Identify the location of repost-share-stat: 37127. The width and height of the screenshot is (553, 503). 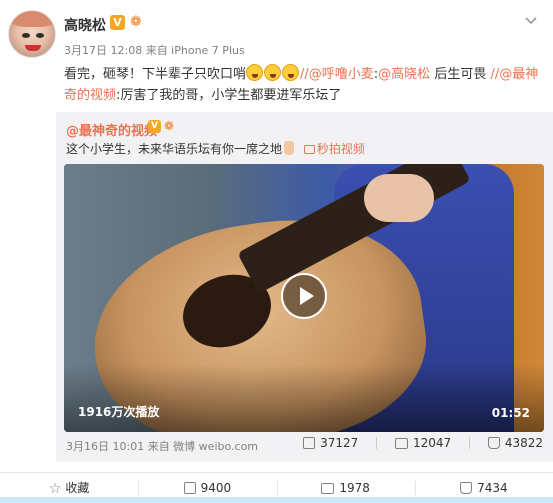
(330, 443).